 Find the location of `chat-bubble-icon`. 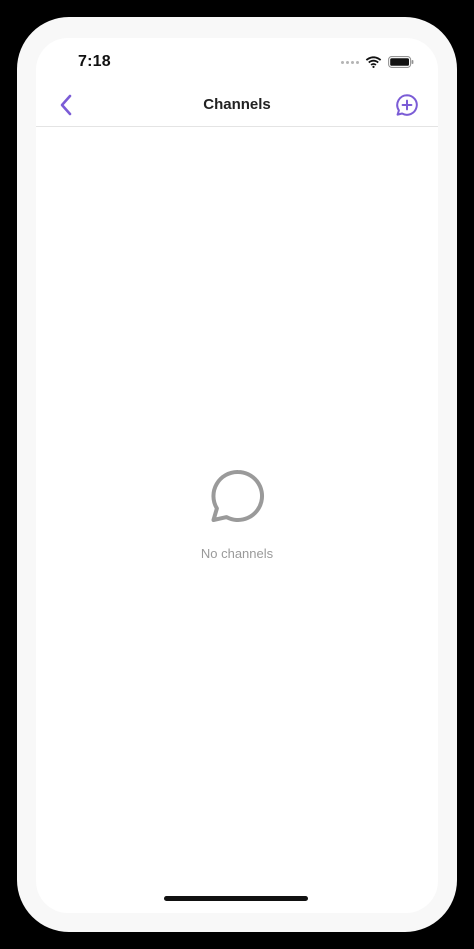

chat-bubble-icon is located at coordinates (237, 495).